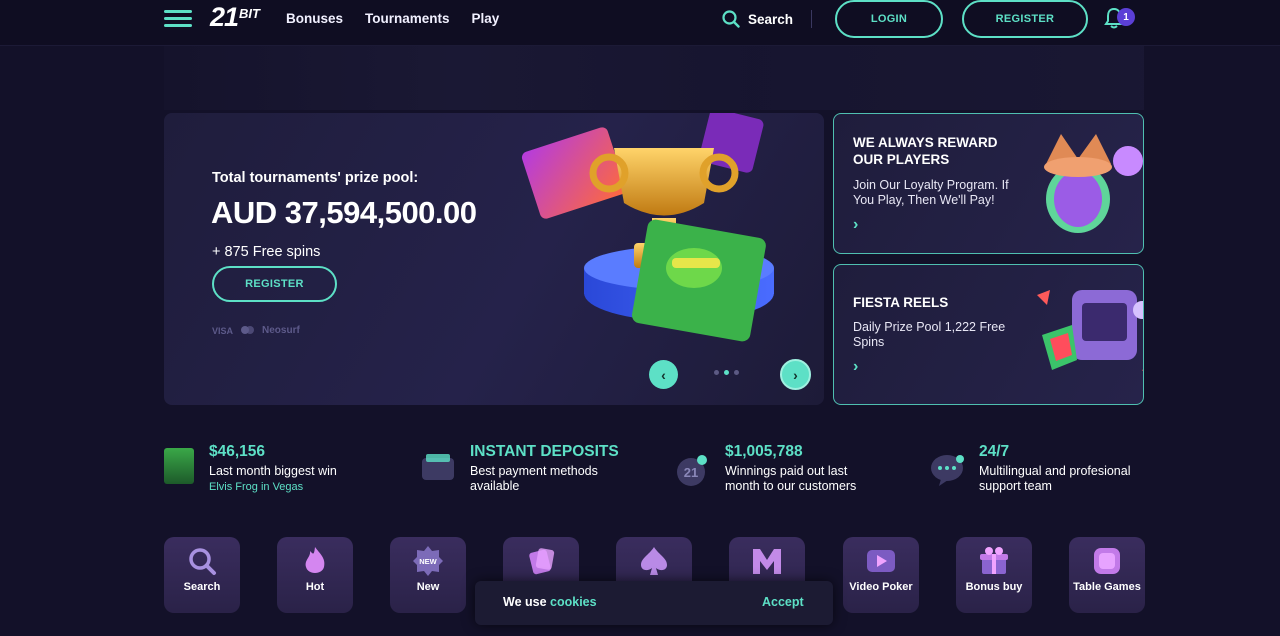 This screenshot has height=636, width=1280. I want to click on mastercard-icon, so click(248, 330).